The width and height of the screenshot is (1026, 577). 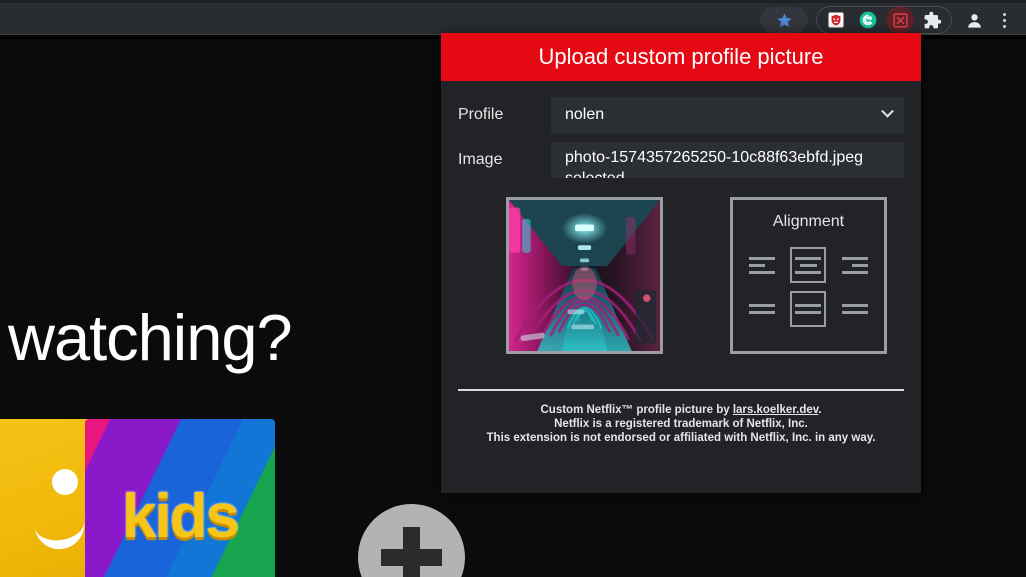 I want to click on dialog-title: Upload custom profile picture, so click(x=681, y=56).